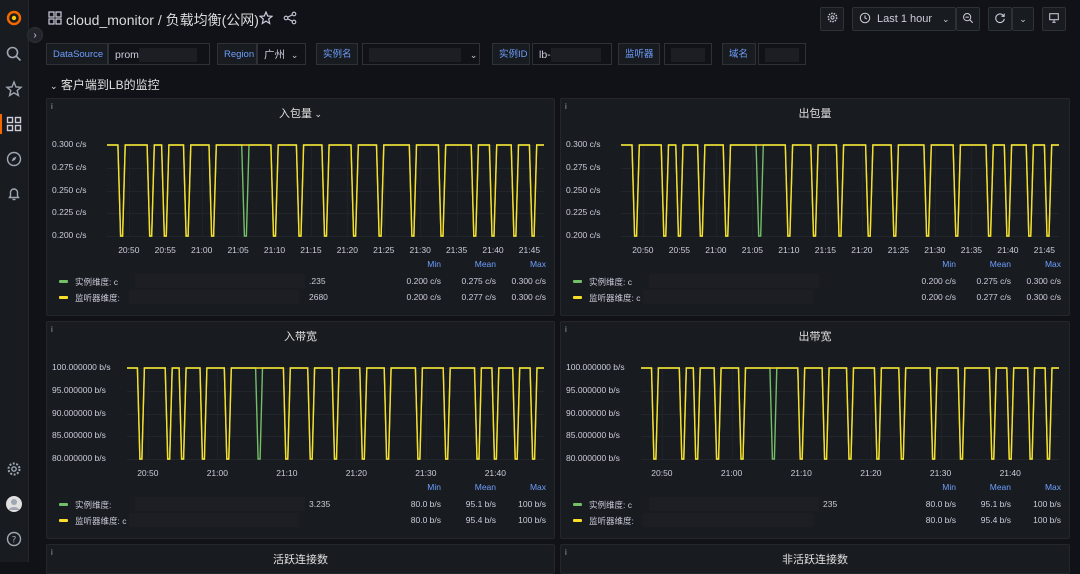 This screenshot has height=574, width=1080. I want to click on panel-title-text: 活跃连接数, so click(300, 560).